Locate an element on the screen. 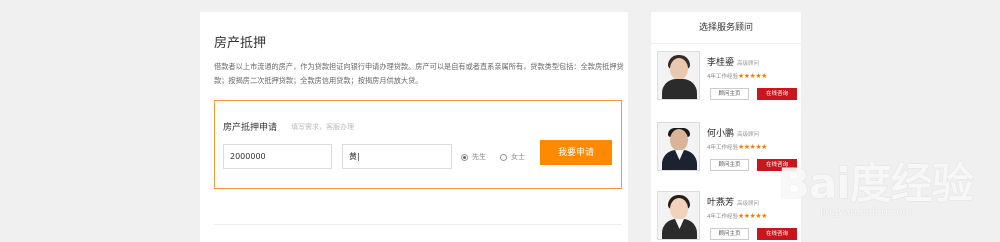  sidebar-title: 选择服务顾问 is located at coordinates (726, 28).